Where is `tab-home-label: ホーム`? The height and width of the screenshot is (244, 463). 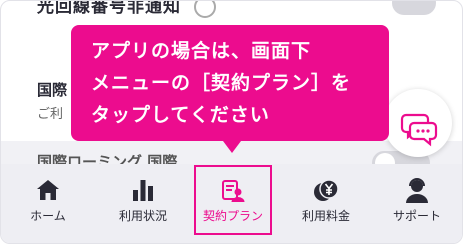
tab-home-label: ホーム is located at coordinates (48, 216).